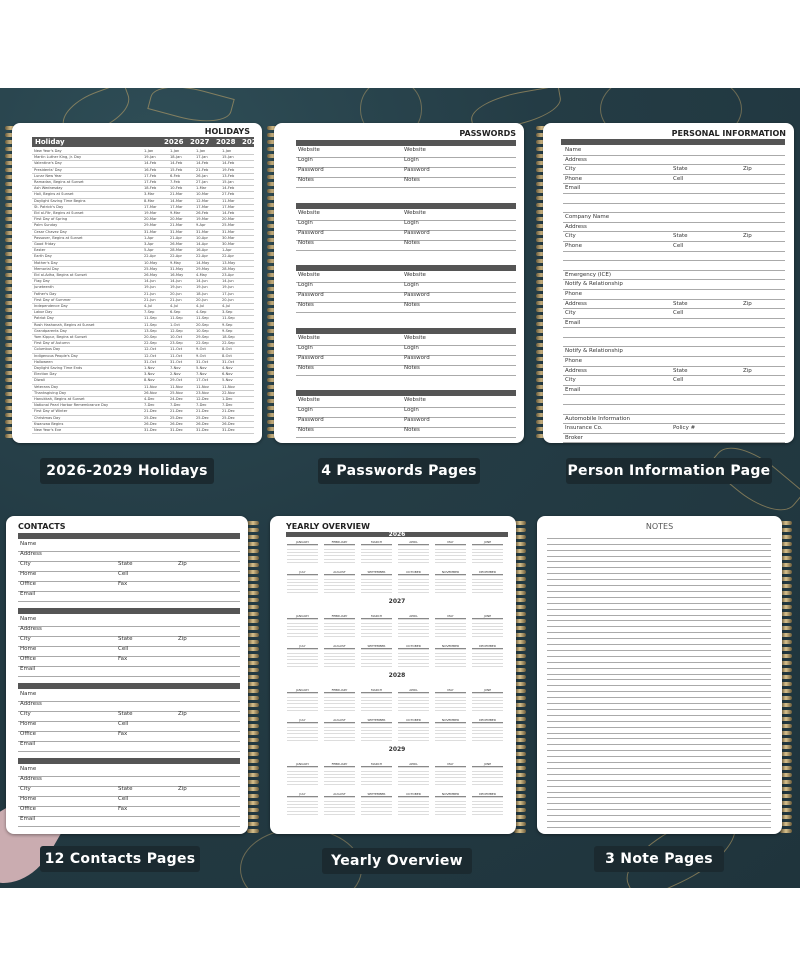 The height and width of the screenshot is (977, 800). I want to click on field-label: Insurance Co., so click(584, 428).